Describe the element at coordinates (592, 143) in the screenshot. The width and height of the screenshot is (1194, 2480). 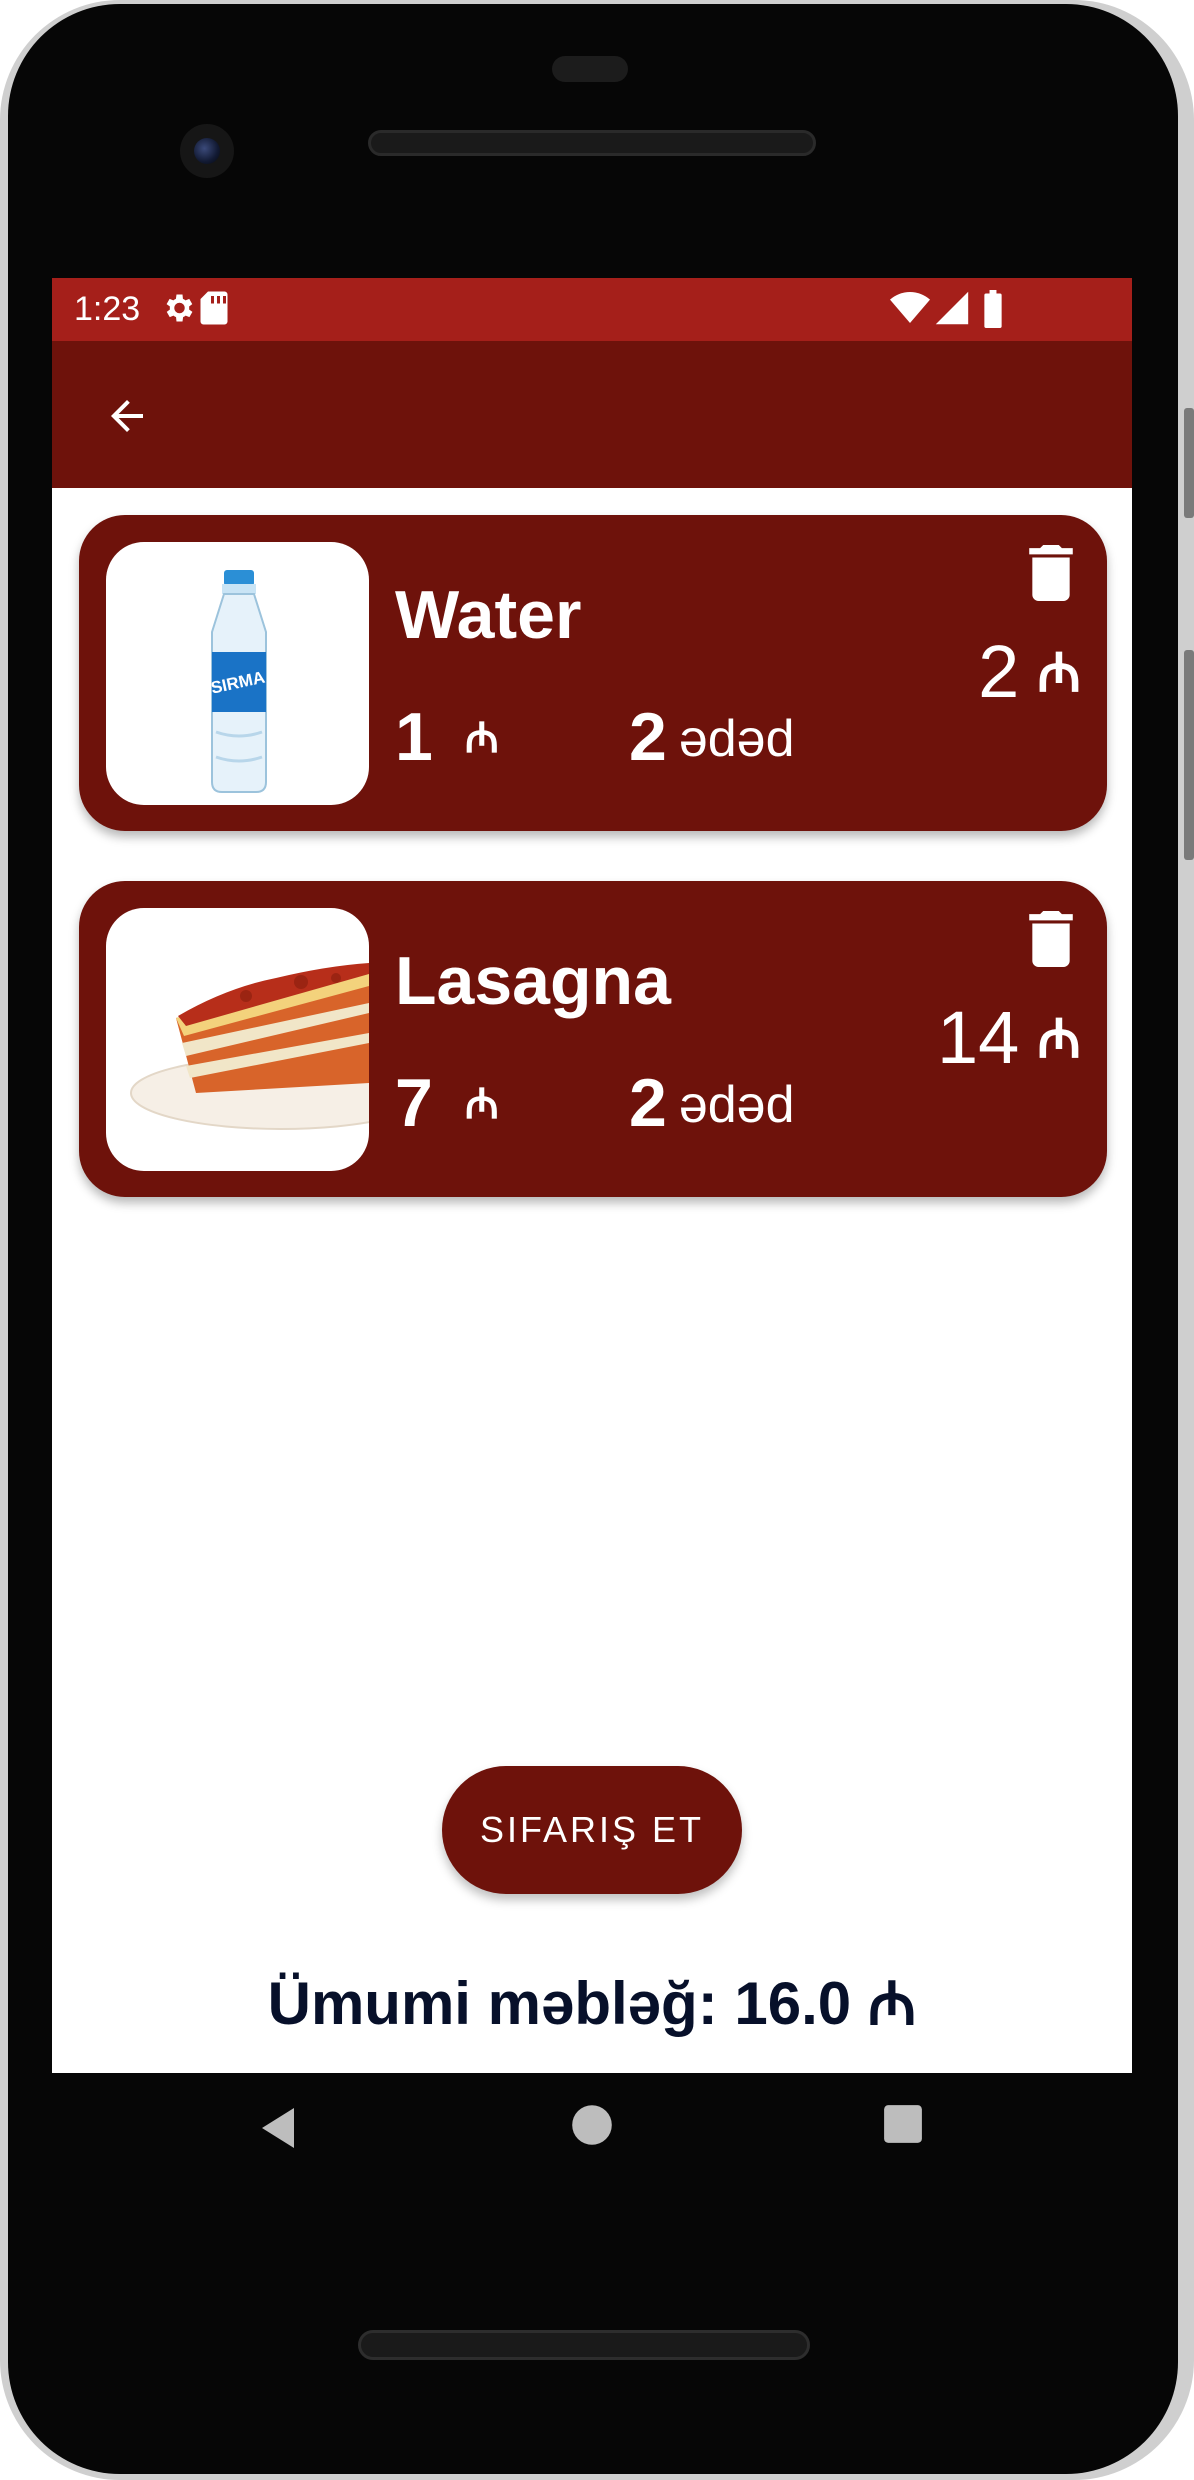
I see `top-speaker-grill` at that location.